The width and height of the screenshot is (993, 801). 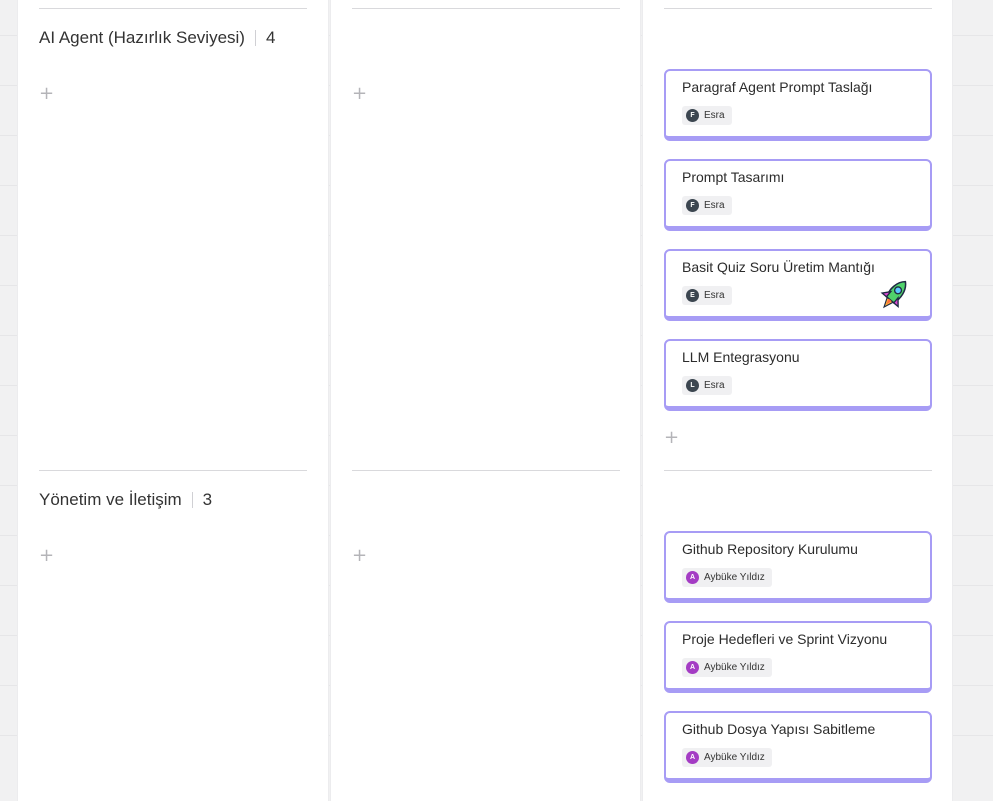 I want to click on group-title: AI Agent (Hazırlık Seviyesi), so click(x=142, y=37).